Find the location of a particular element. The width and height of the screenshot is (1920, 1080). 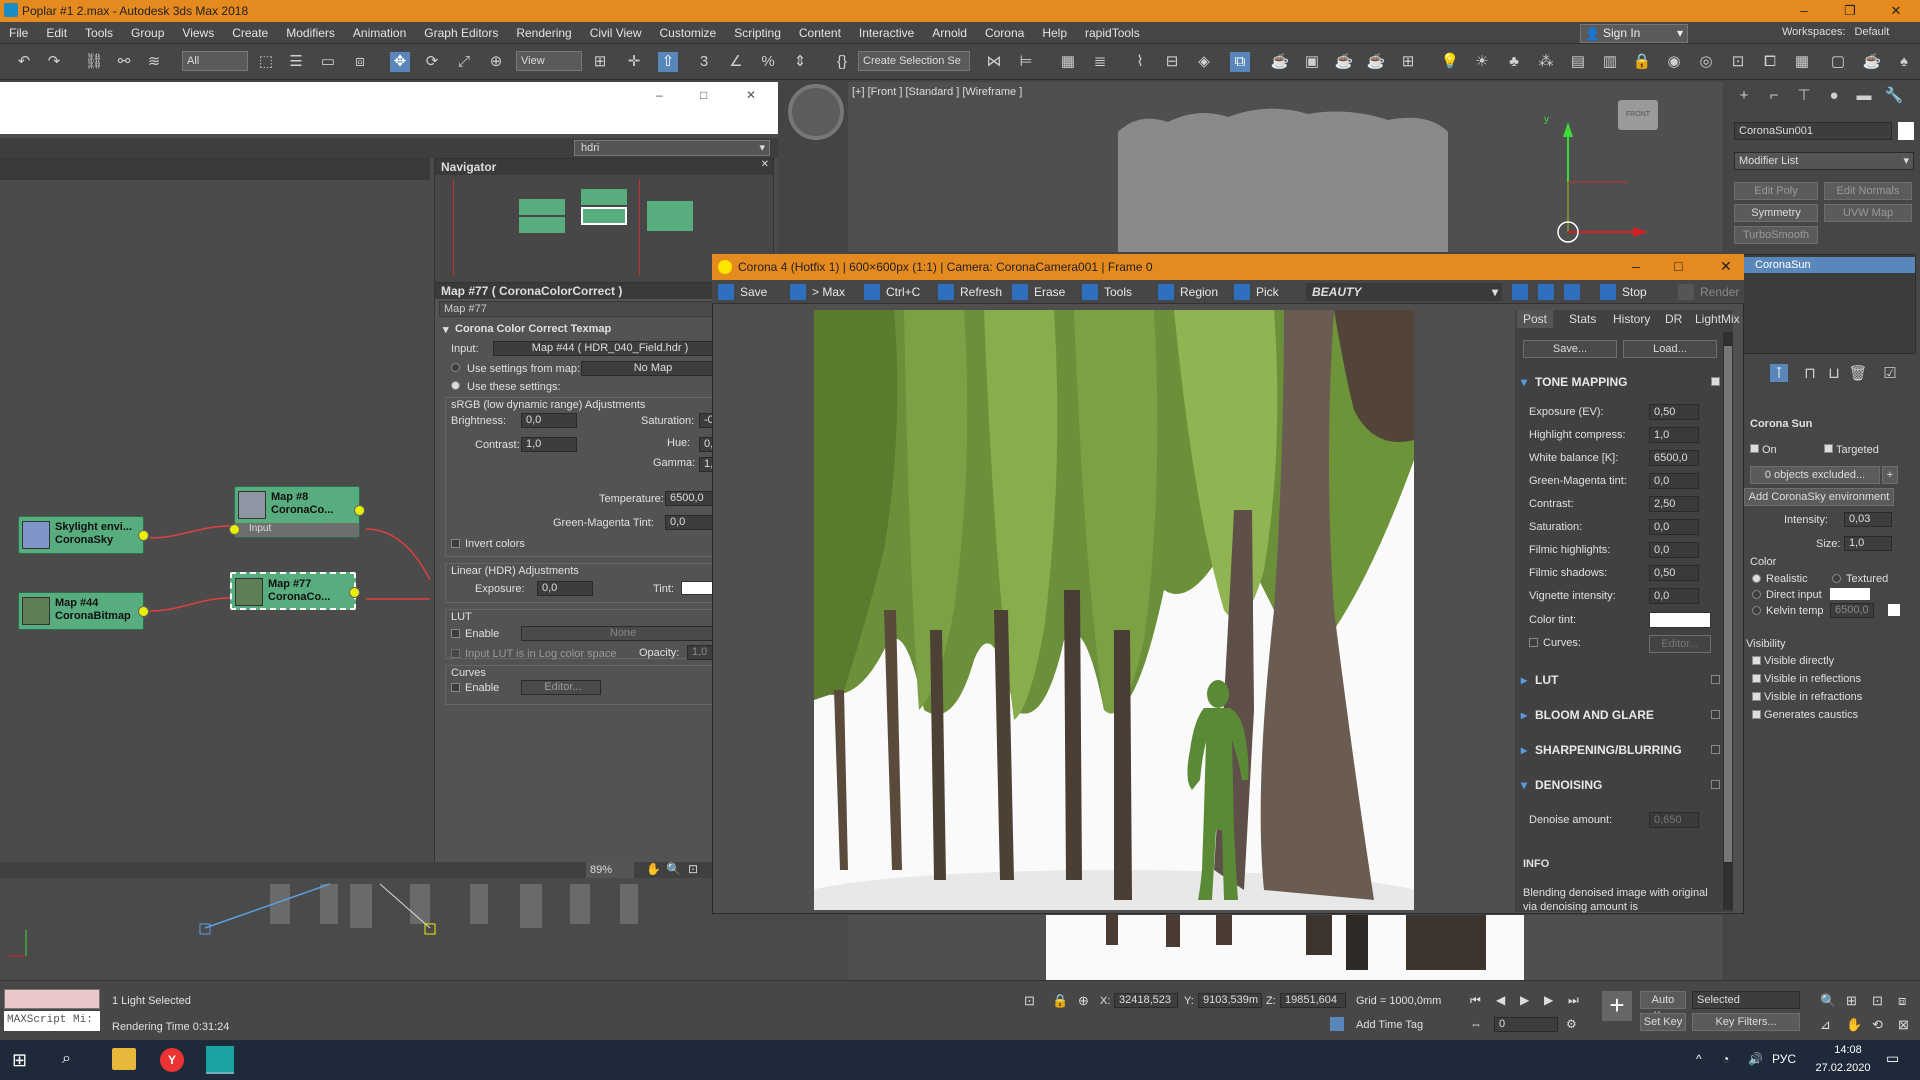

edit-poly-button: Edit Poly is located at coordinates (1776, 191).